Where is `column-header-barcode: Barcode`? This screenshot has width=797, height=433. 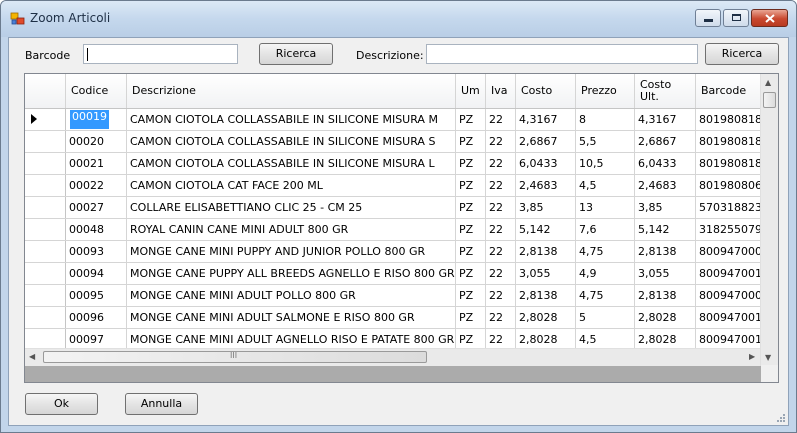 column-header-barcode: Barcode is located at coordinates (728, 91).